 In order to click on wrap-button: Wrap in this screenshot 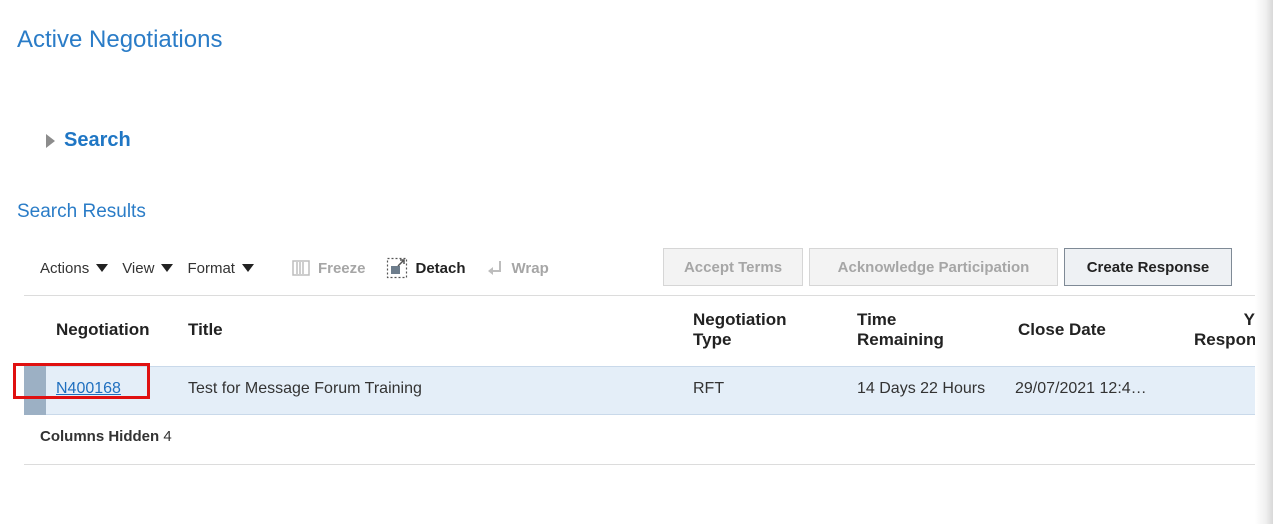, I will do `click(517, 268)`.